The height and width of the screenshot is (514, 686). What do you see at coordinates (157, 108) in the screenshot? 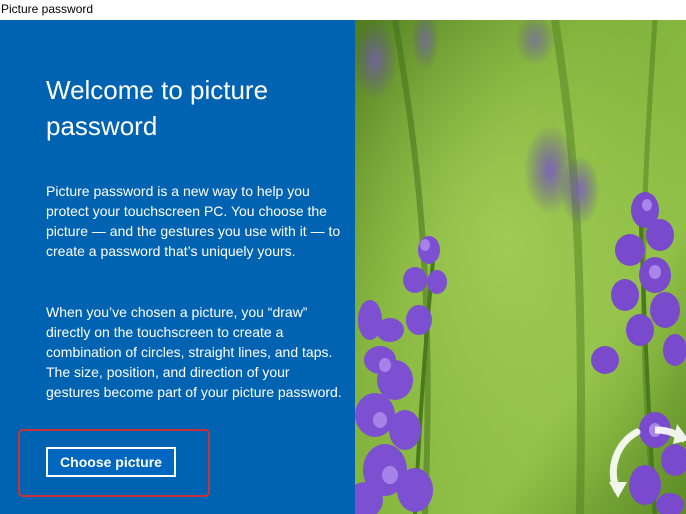
I see `page-title: Welcome to picture password` at bounding box center [157, 108].